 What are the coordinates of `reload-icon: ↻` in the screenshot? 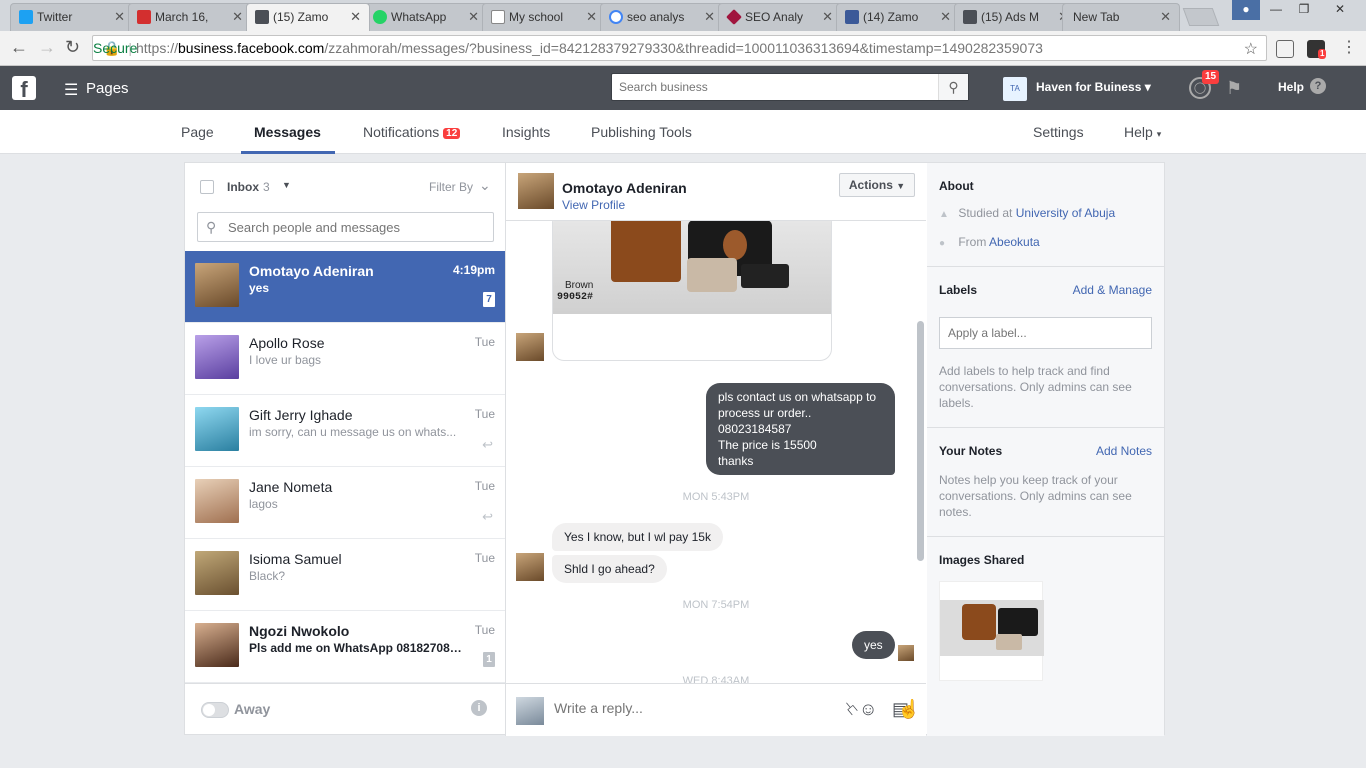 It's located at (72, 47).